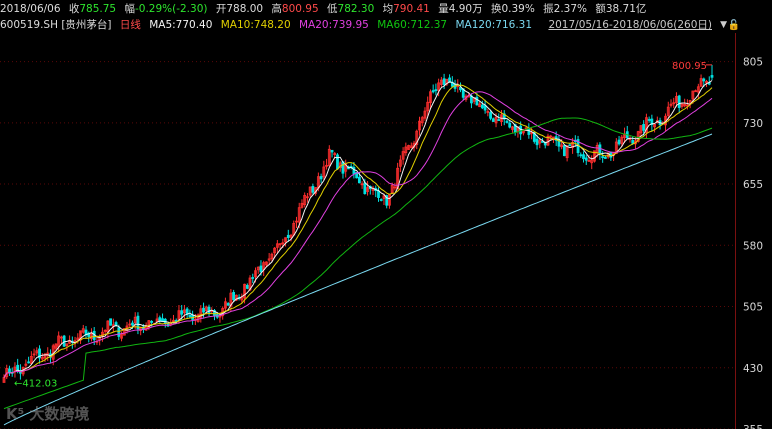 The height and width of the screenshot is (429, 772). What do you see at coordinates (689, 66) in the screenshot?
I see `high-annotation: 800.95` at bounding box center [689, 66].